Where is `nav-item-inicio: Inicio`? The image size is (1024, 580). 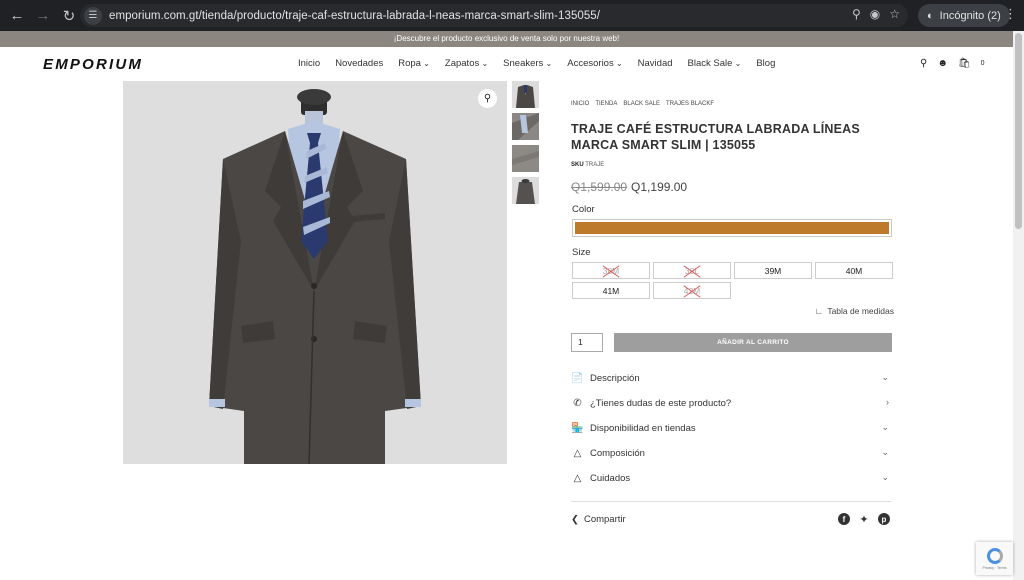 nav-item-inicio: Inicio is located at coordinates (309, 63).